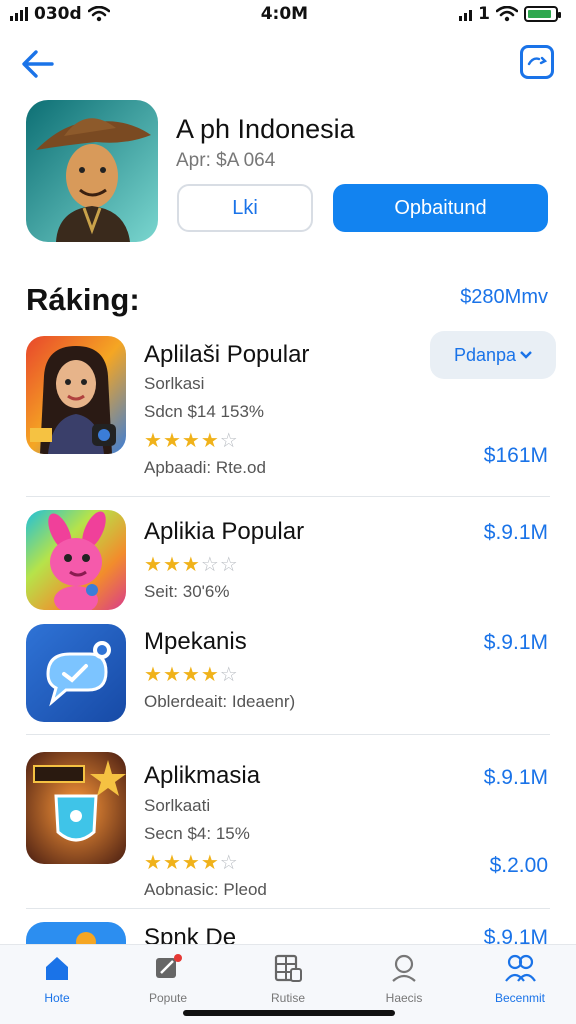 This screenshot has width=576, height=1024. I want to click on shield-star-icon, so click(76, 808).